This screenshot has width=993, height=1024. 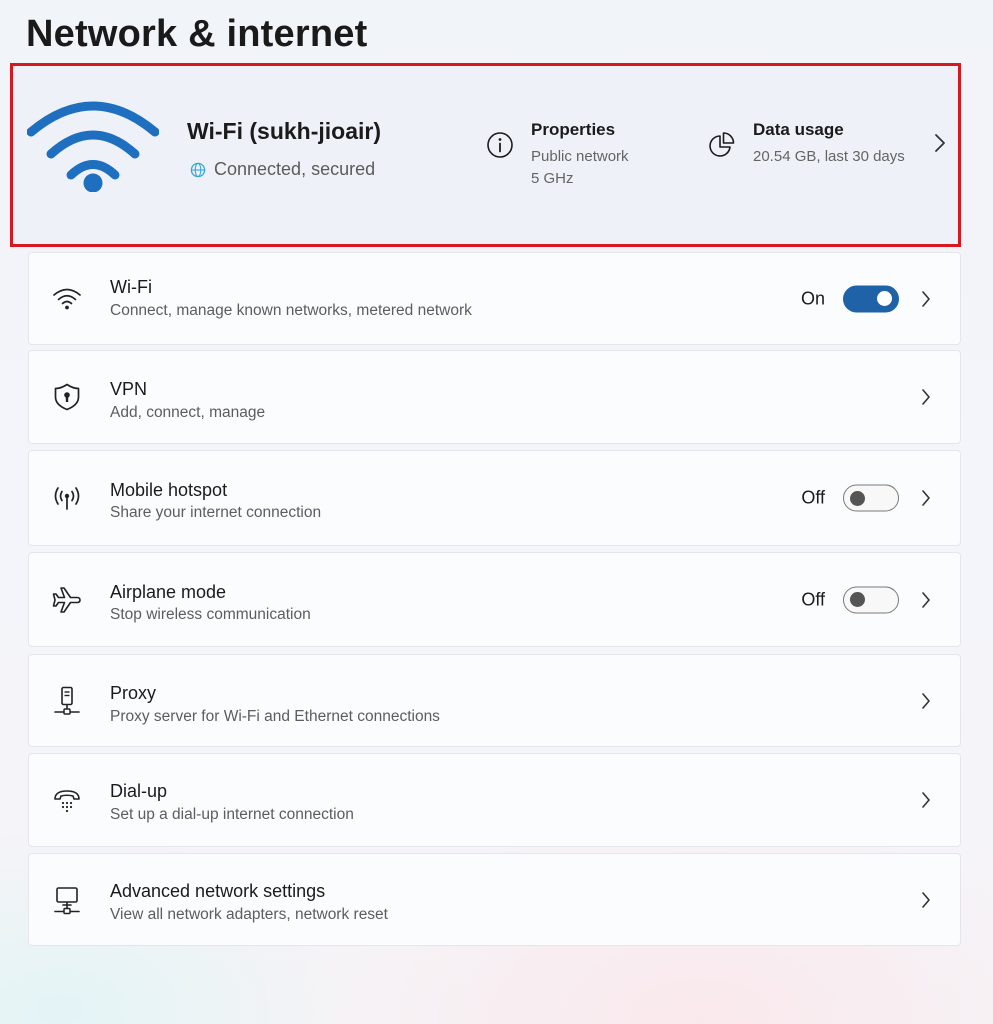 I want to click on connection-status: Connected, secured, so click(x=282, y=169).